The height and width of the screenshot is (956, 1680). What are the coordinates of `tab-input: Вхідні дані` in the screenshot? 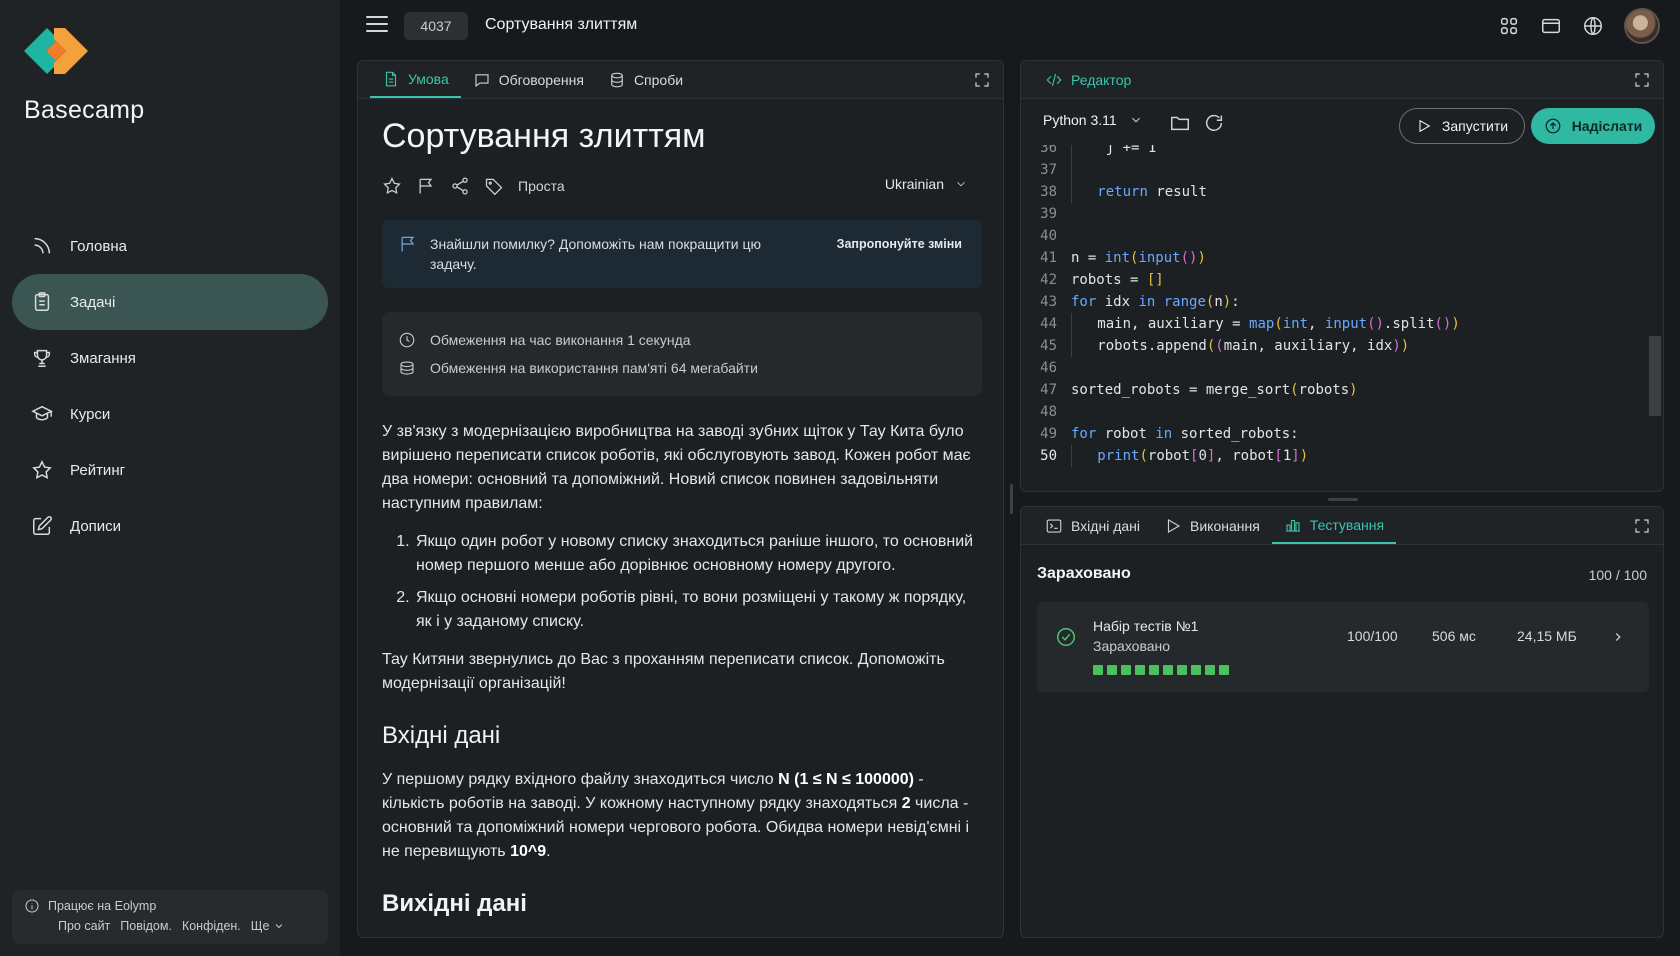 It's located at (1092, 525).